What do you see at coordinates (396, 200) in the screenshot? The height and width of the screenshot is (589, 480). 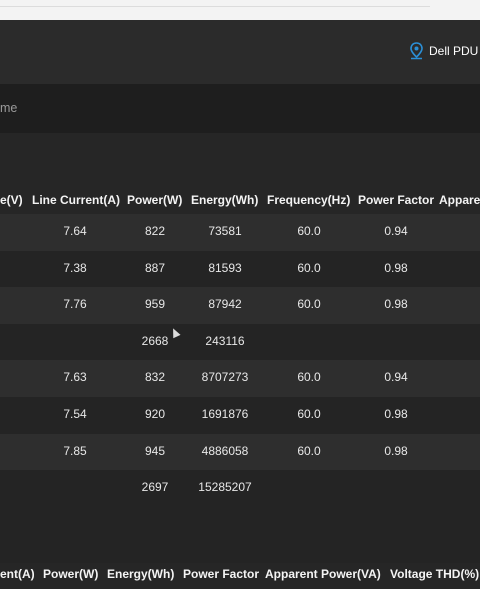 I see `col-power-factor: Power Factor` at bounding box center [396, 200].